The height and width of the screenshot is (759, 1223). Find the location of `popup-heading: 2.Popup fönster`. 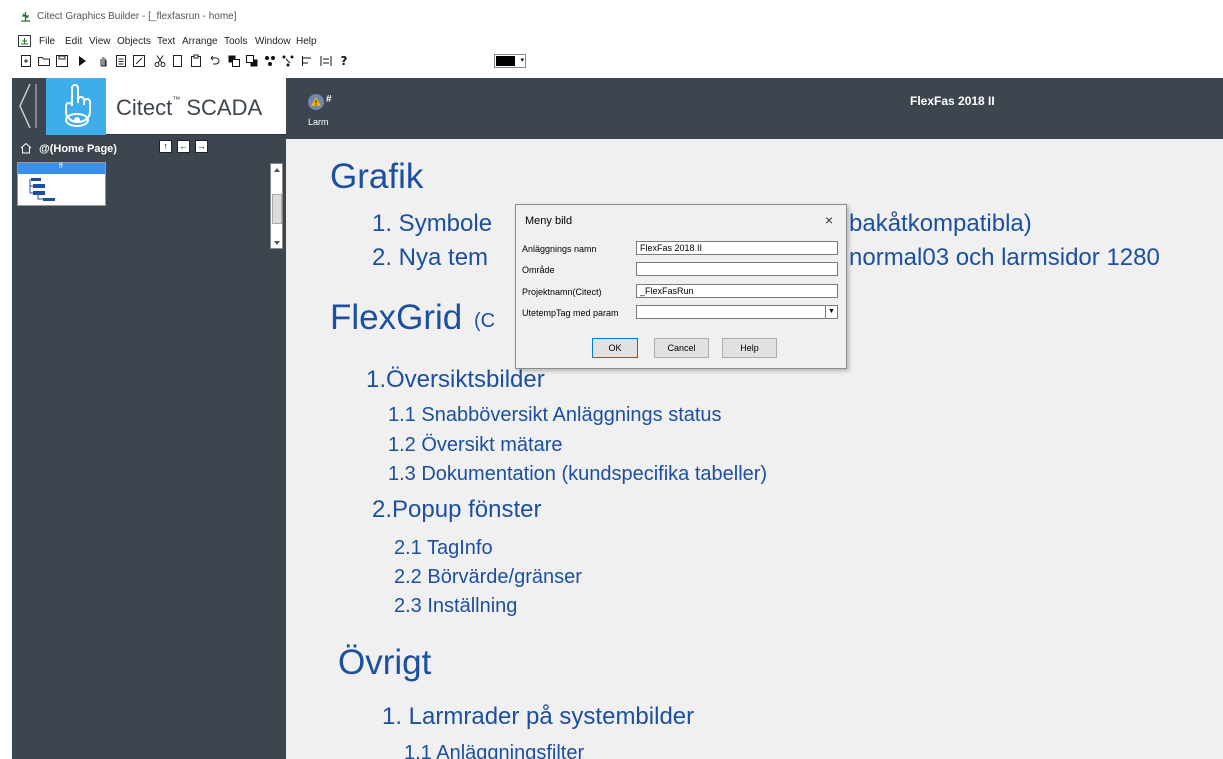

popup-heading: 2.Popup fönster is located at coordinates (457, 509).